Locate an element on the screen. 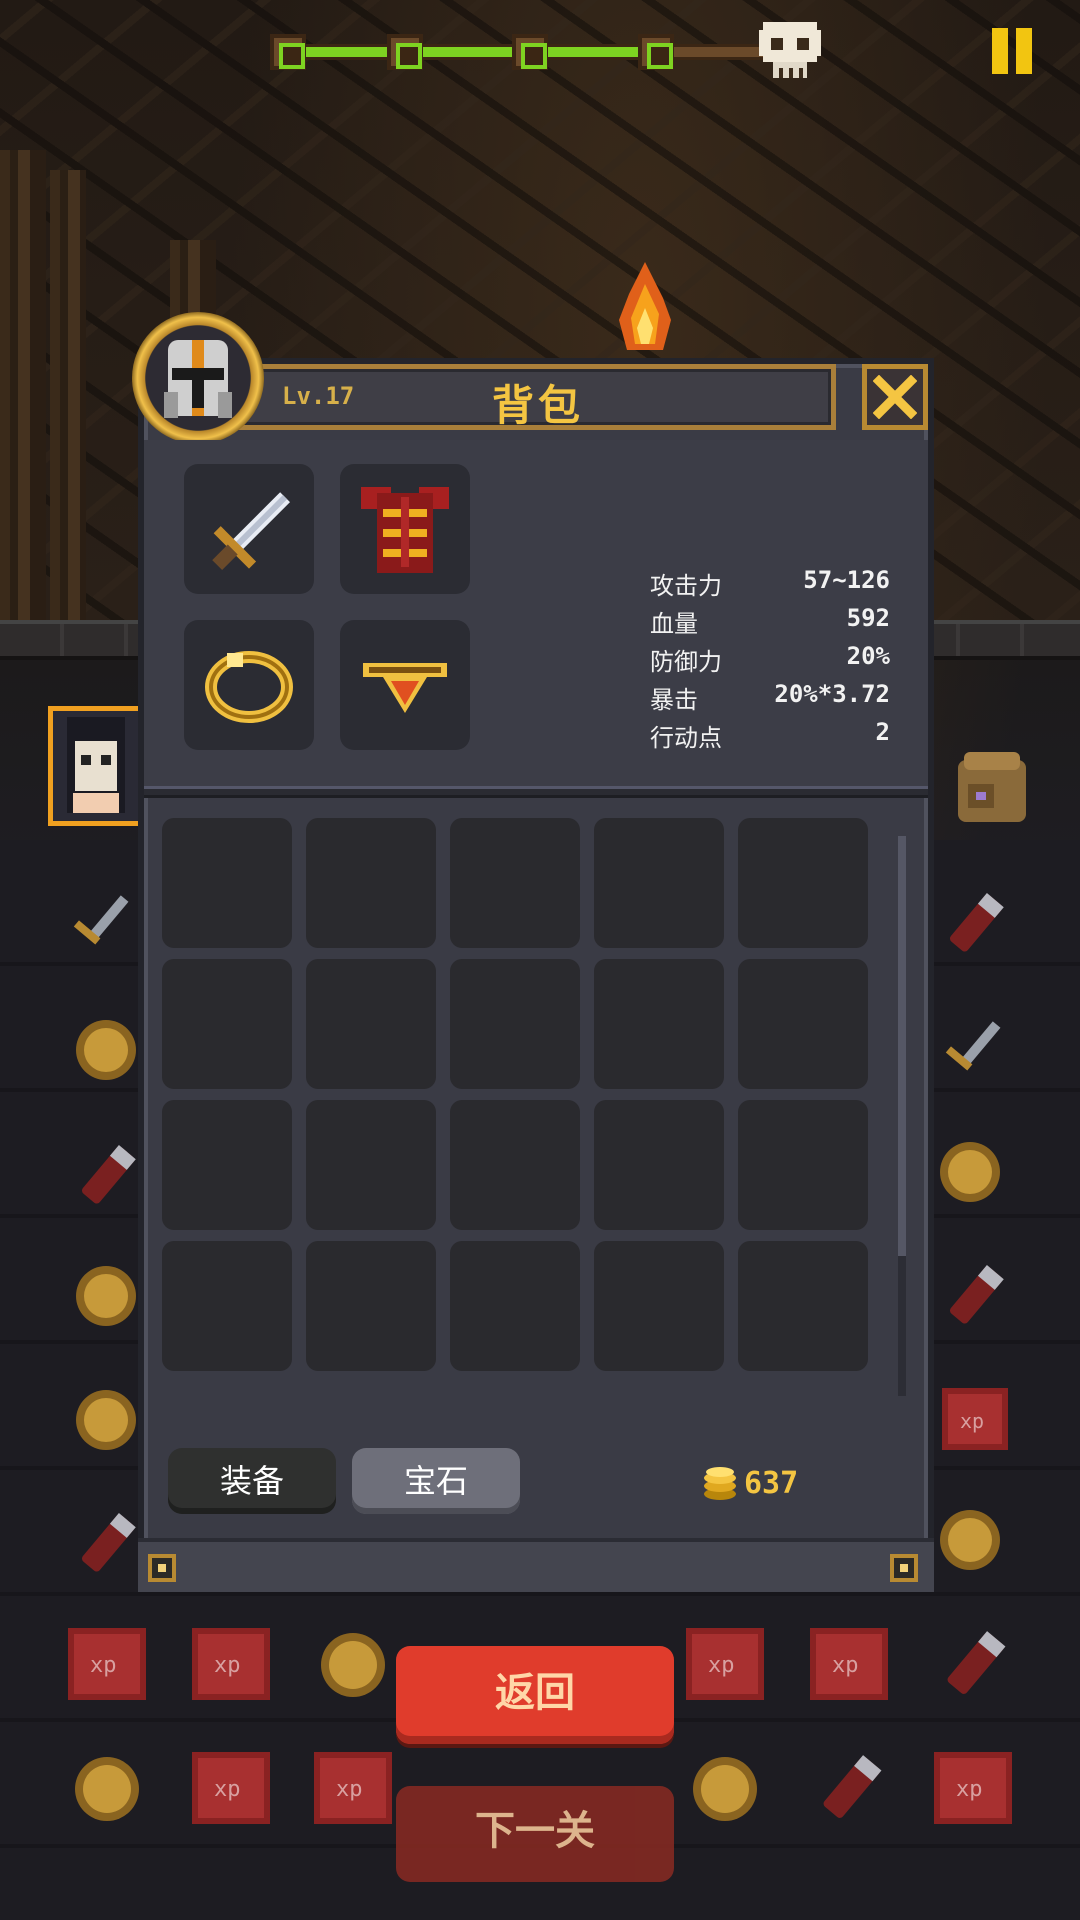  stat-row-action-points: 行动点 2 is located at coordinates (770, 737).